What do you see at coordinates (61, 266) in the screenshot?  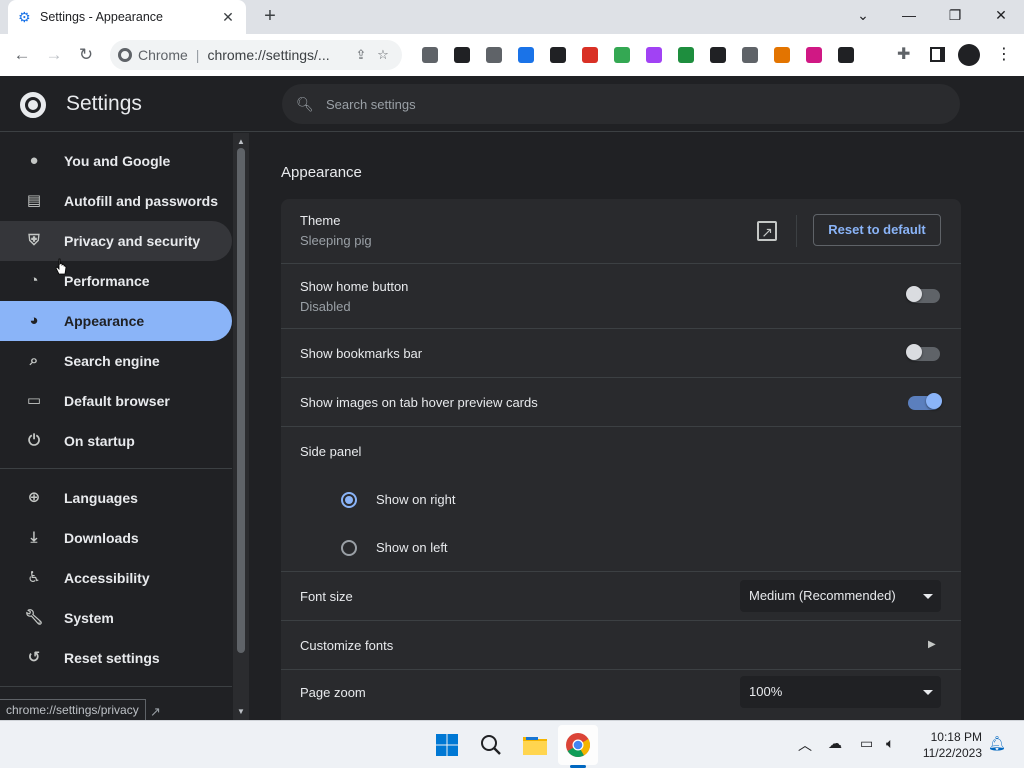 I see `mouse-cursor-icon` at bounding box center [61, 266].